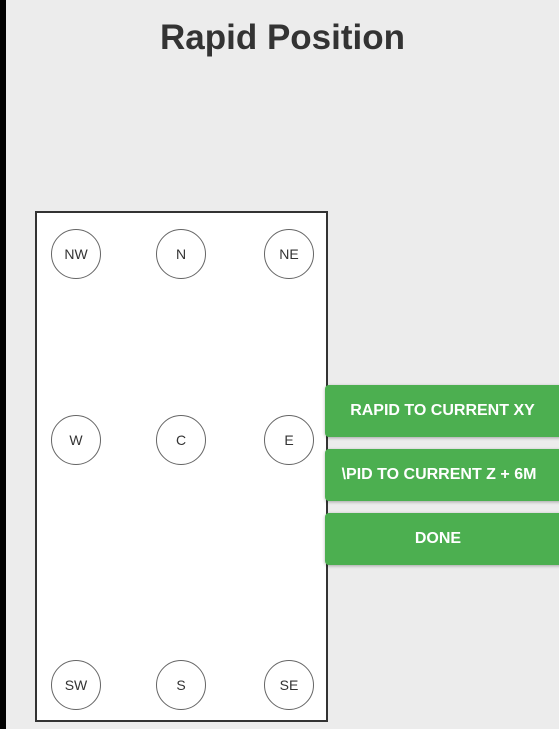 This screenshot has width=559, height=729. I want to click on position-s-button: S, so click(181, 685).